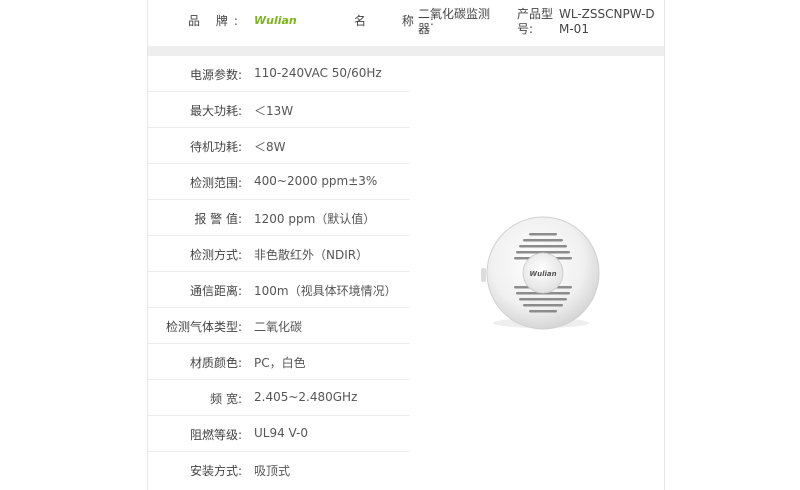  I want to click on model-label: 产品型号:, so click(535, 21).